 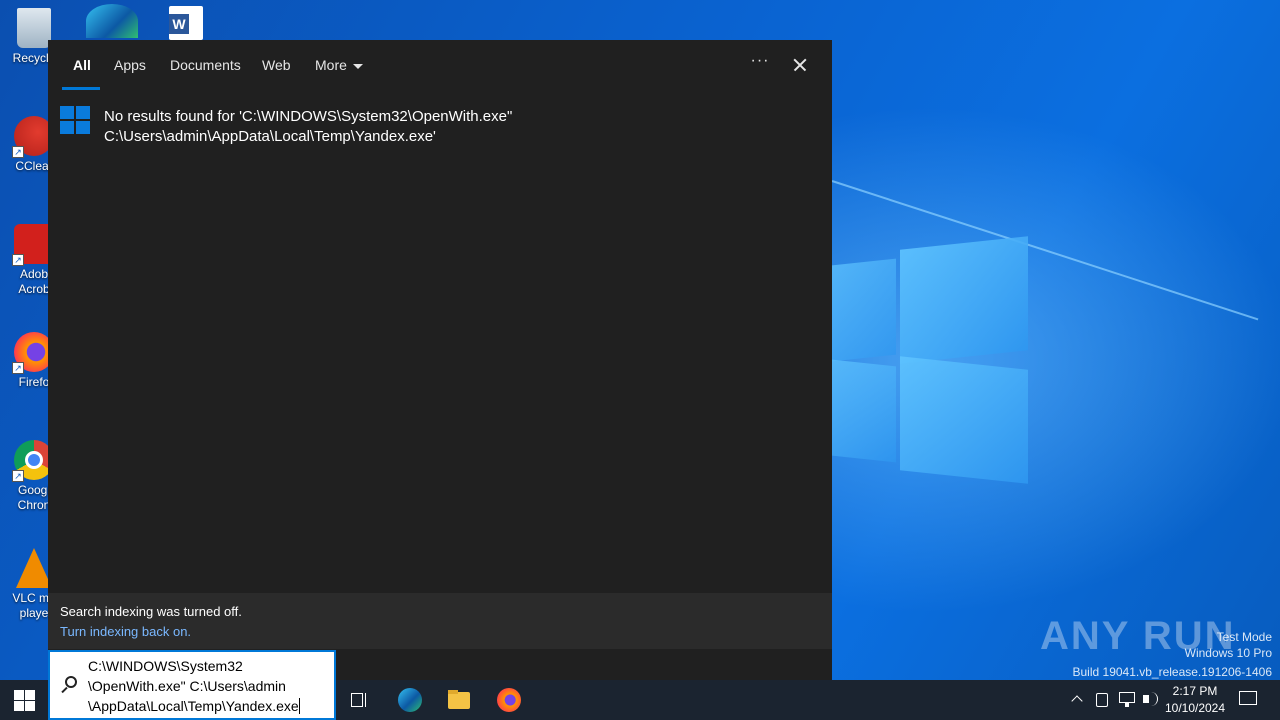 What do you see at coordinates (1195, 708) in the screenshot?
I see `clock-date: 10/10/2024` at bounding box center [1195, 708].